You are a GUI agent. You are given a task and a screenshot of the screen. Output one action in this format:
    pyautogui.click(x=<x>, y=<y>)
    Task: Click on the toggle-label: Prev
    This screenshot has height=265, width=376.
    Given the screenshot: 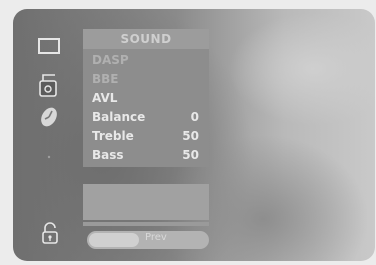 What is the action you would take?
    pyautogui.click(x=156, y=237)
    